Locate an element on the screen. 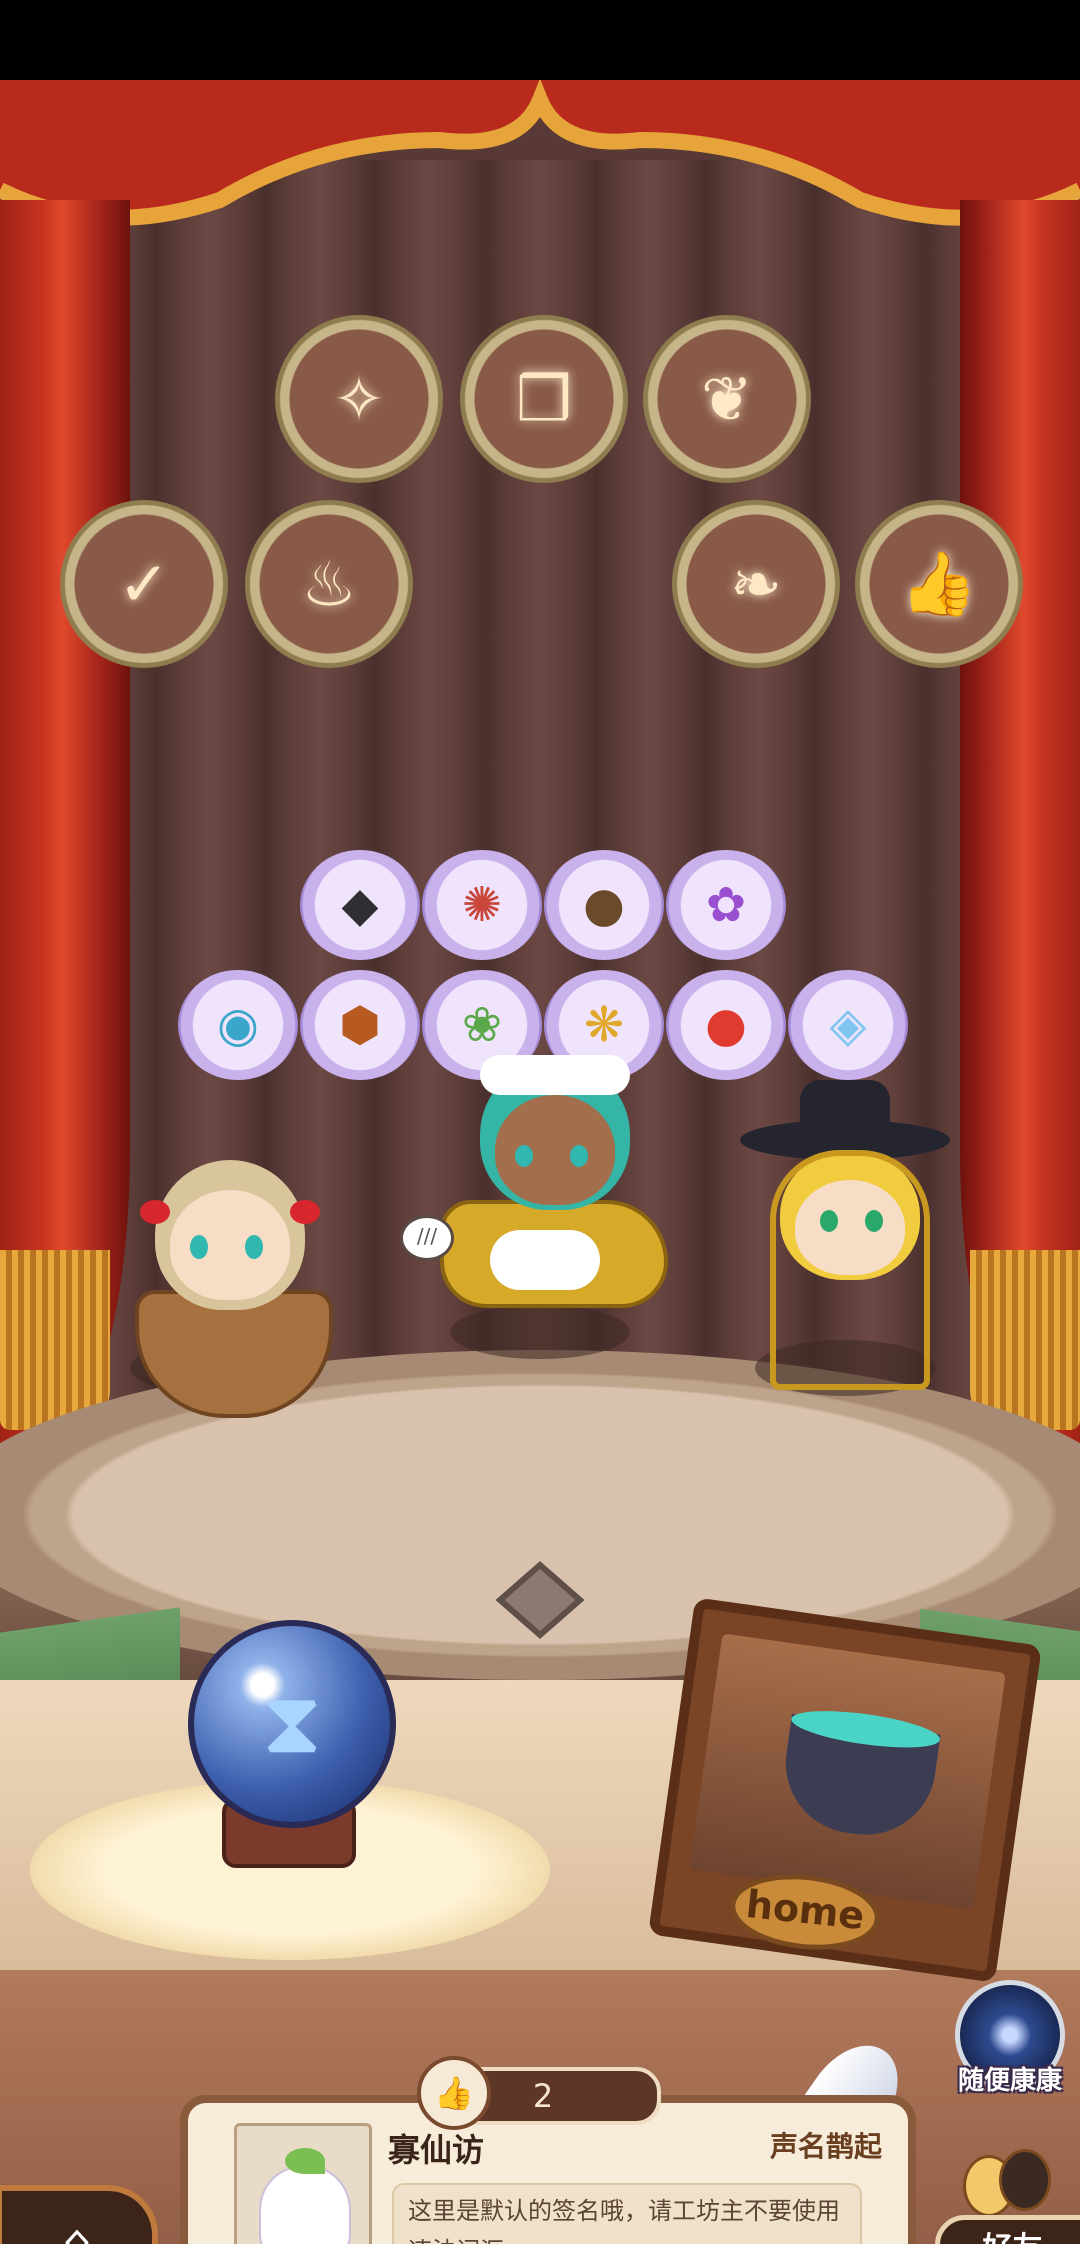 The height and width of the screenshot is (2244, 1080). ore-pile-item: ● is located at coordinates (604, 905).